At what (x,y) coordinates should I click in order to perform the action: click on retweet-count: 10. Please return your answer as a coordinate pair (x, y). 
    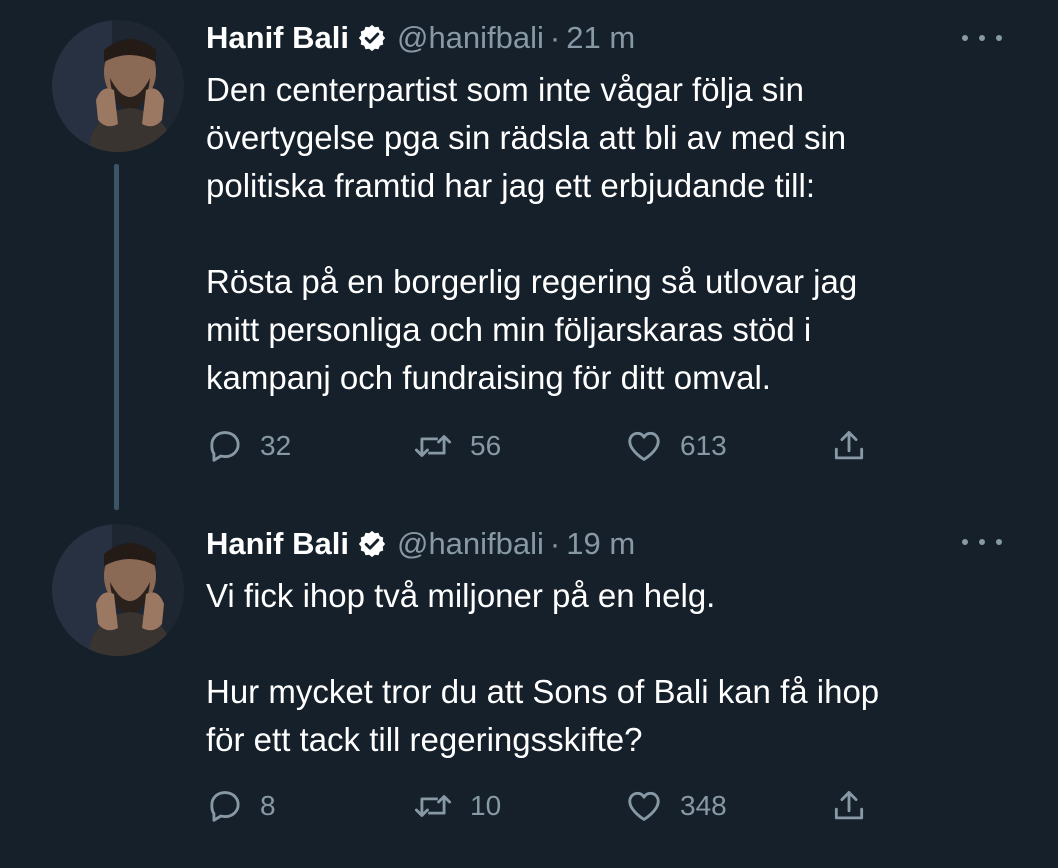
    Looking at the image, I should click on (486, 805).